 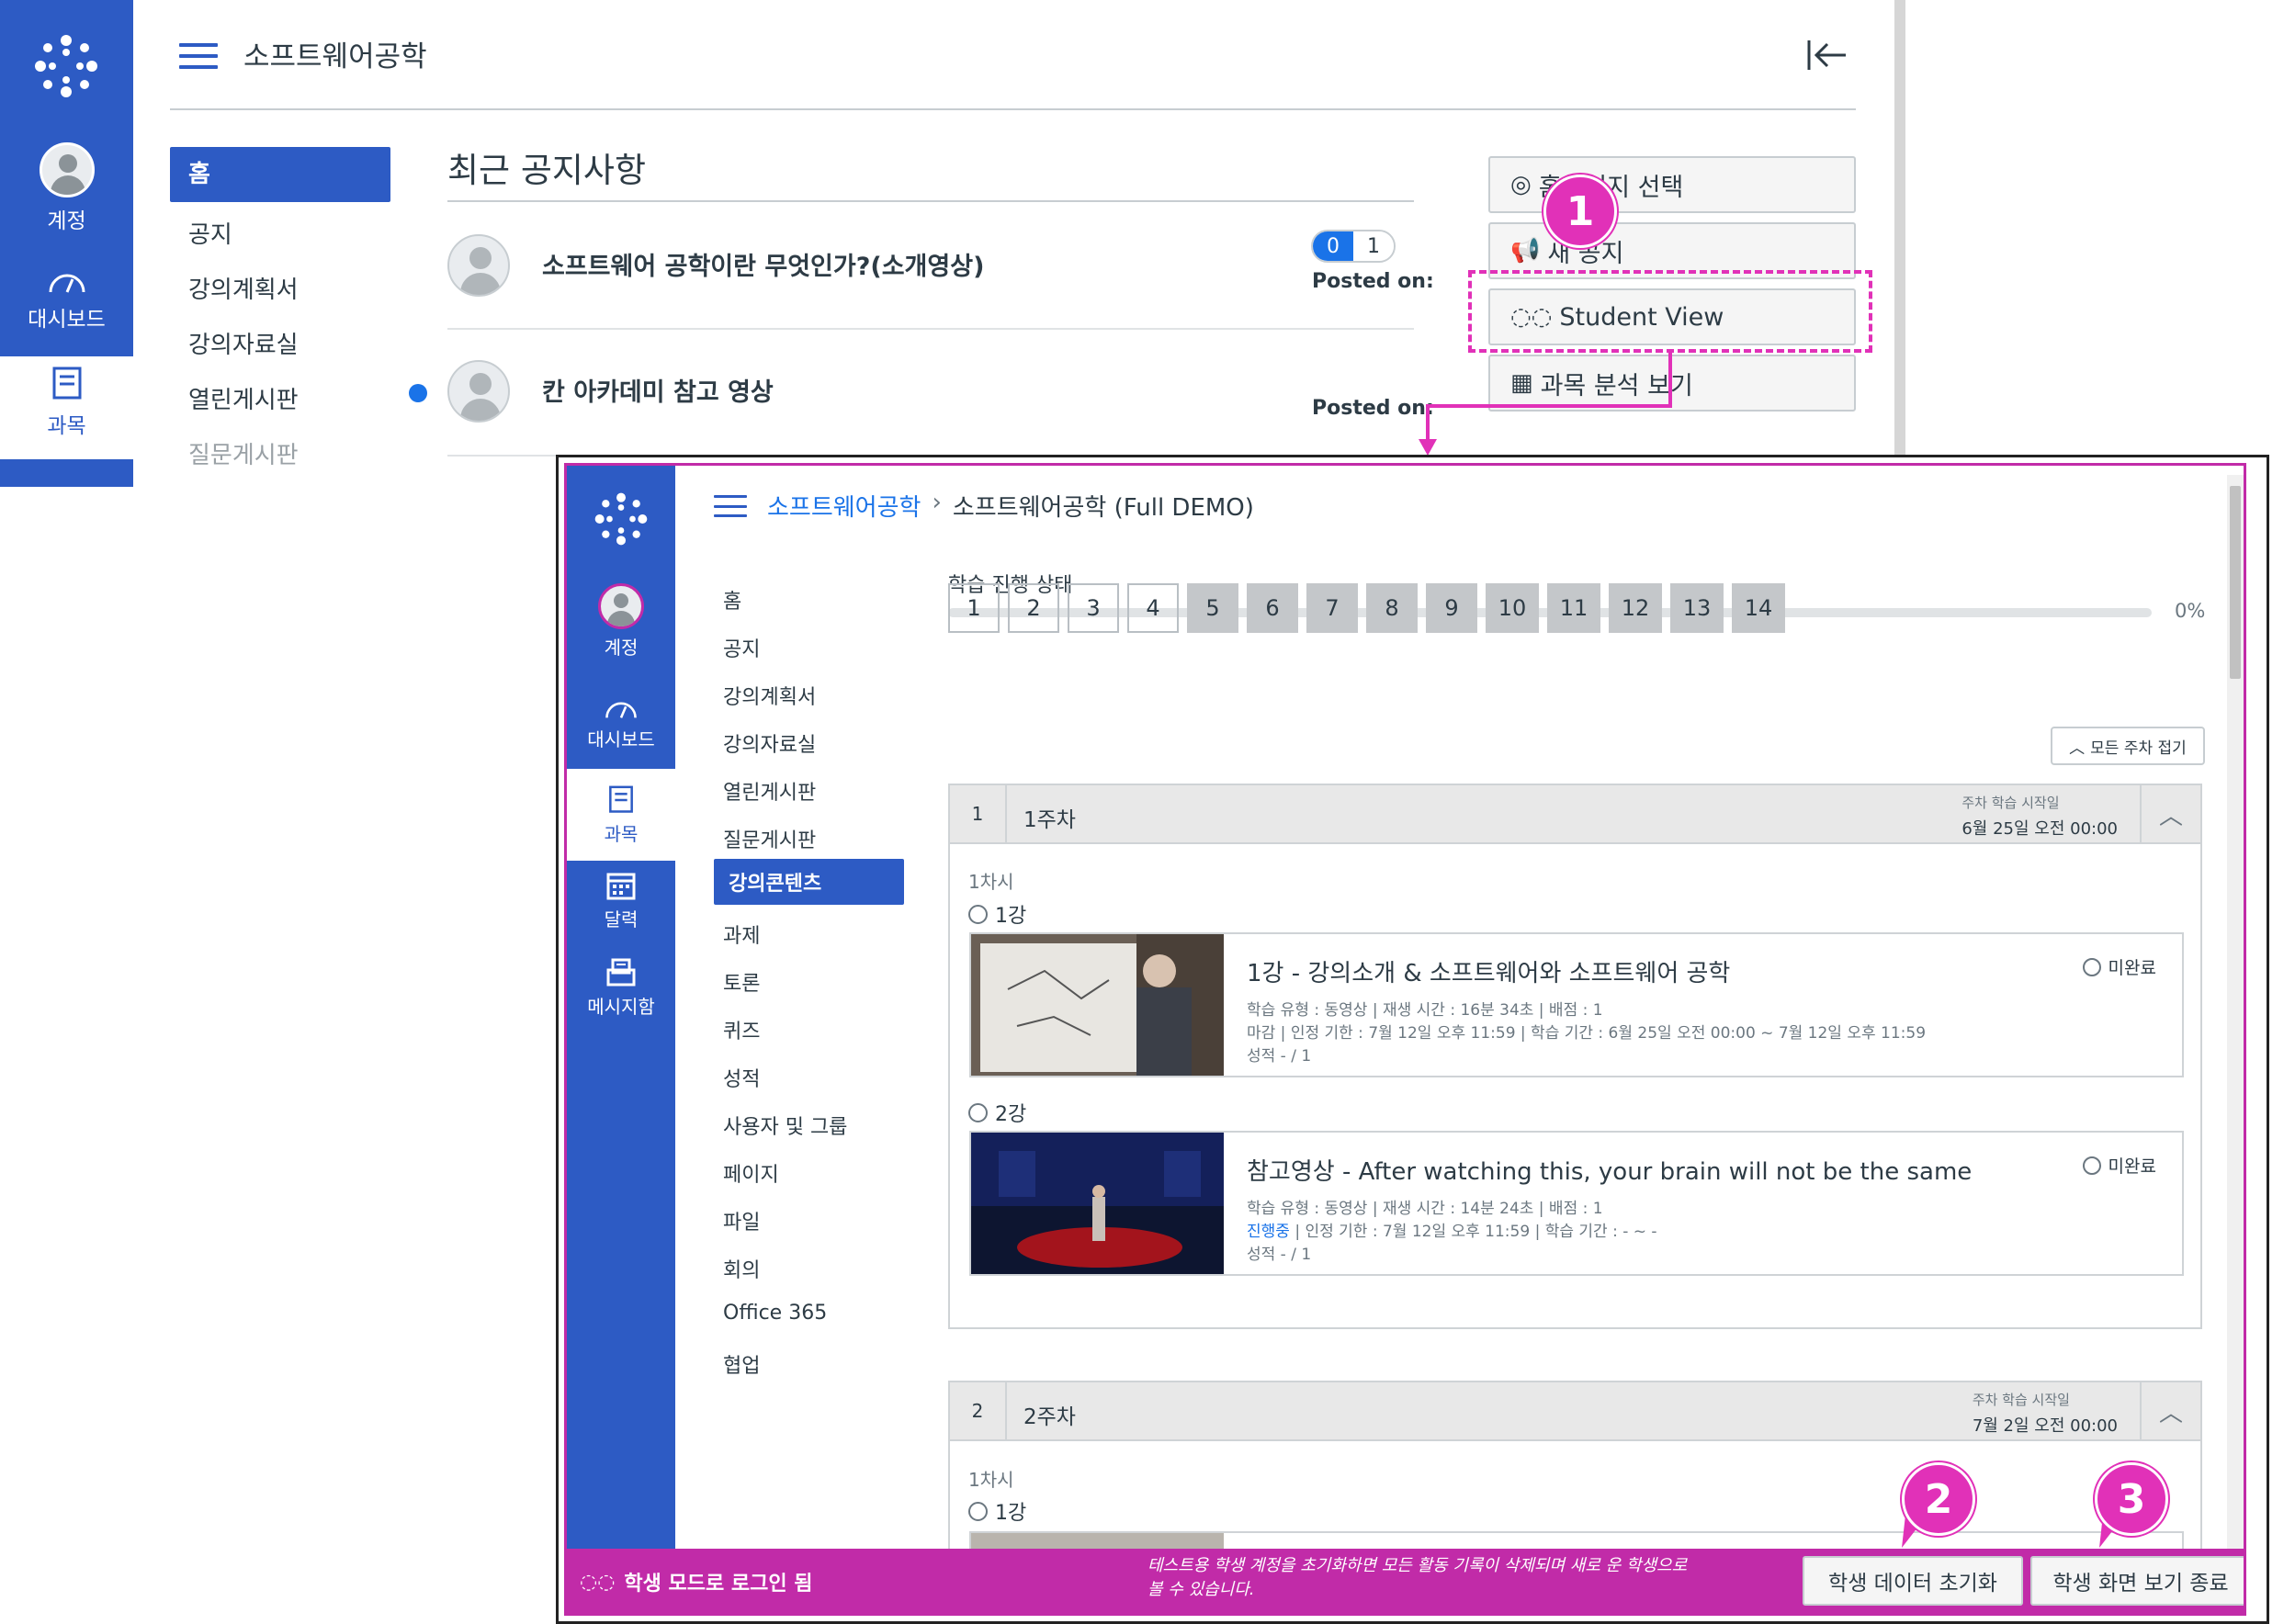 What do you see at coordinates (1332, 608) in the screenshot?
I see `week-page-button: 7` at bounding box center [1332, 608].